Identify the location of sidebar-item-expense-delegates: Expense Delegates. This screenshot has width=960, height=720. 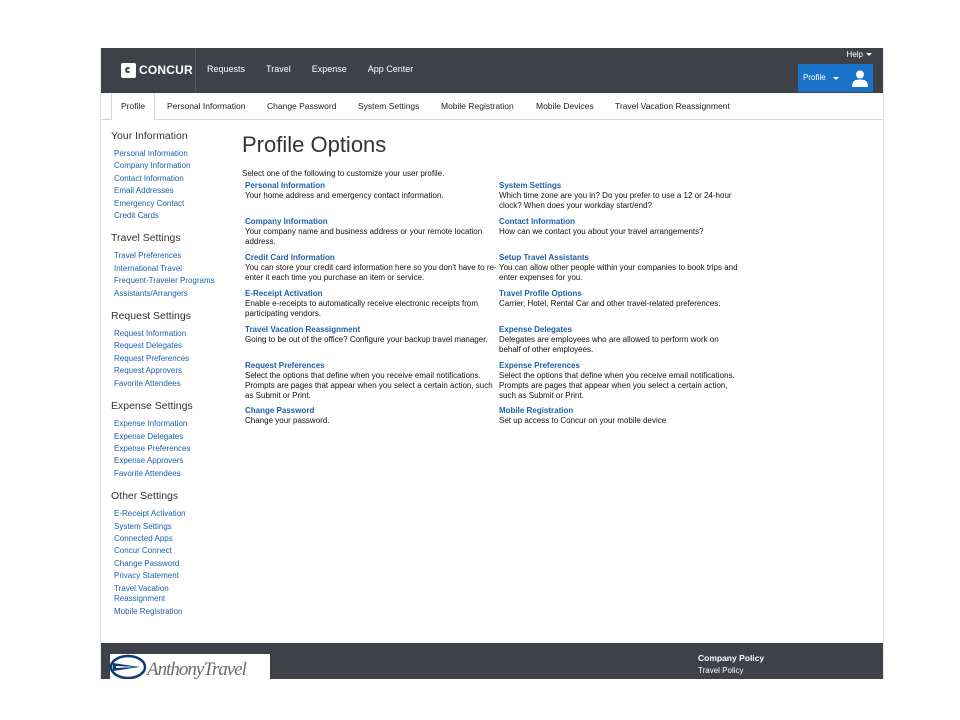
(171, 437).